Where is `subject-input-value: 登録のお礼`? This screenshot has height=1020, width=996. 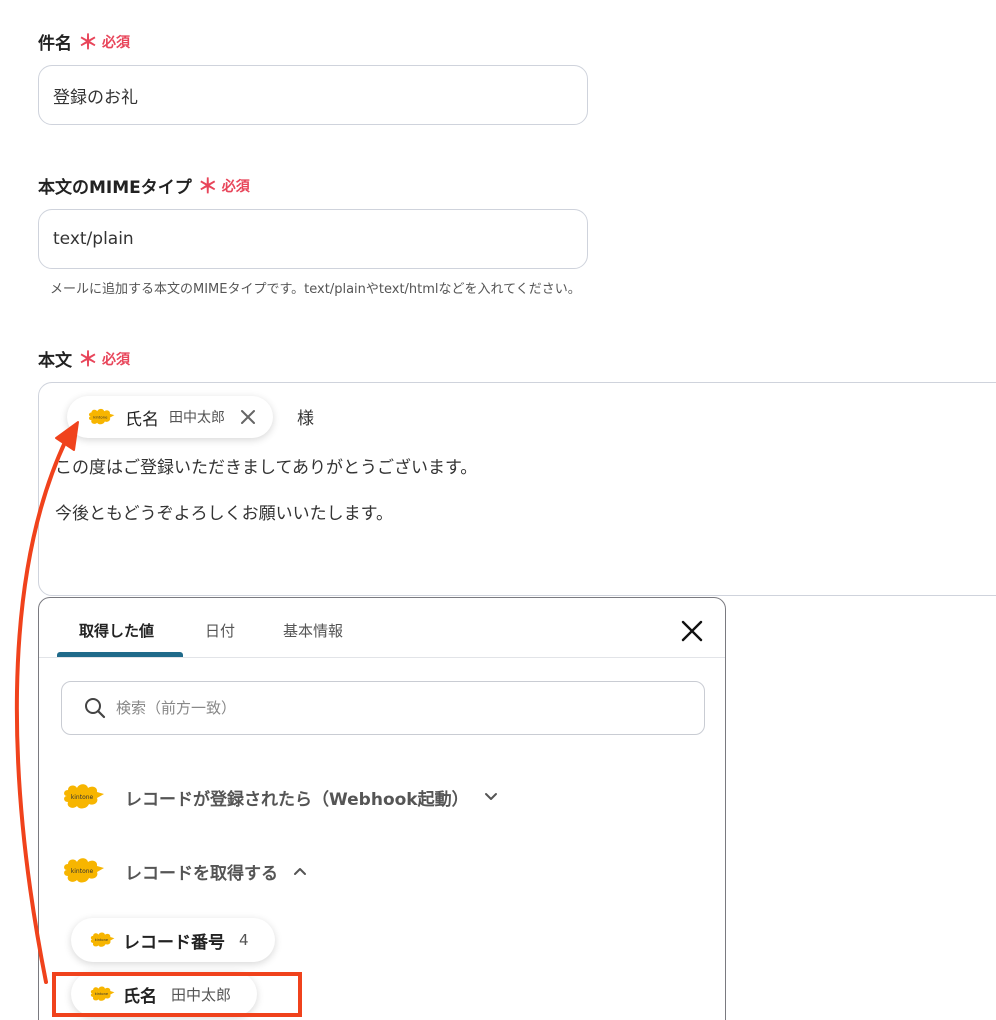
subject-input-value: 登録のお礼 is located at coordinates (95, 97).